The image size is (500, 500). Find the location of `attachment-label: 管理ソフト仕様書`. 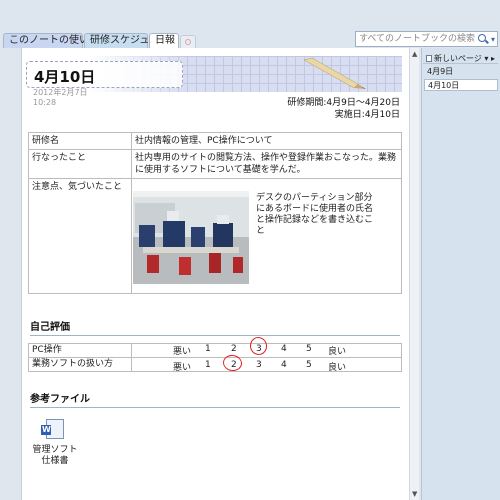

attachment-label: 管理ソフト仕様書 is located at coordinates (55, 456).